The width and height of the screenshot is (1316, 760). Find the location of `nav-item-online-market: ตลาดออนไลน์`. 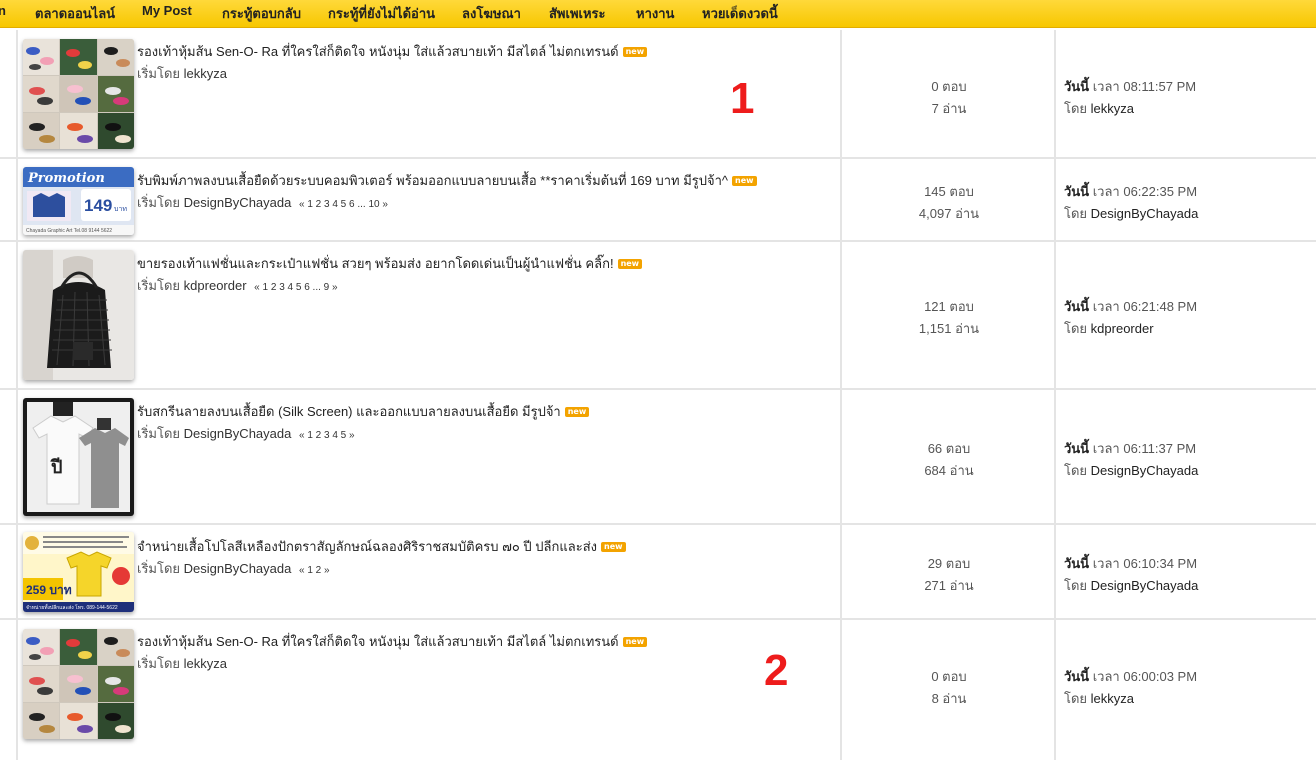

nav-item-online-market: ตลาดออนไลน์ is located at coordinates (75, 13).